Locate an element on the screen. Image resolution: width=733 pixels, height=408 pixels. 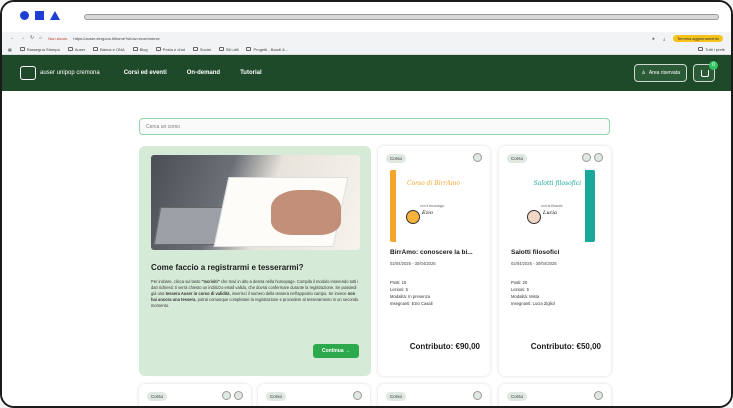
course-thumbnail: Salotti filosofici con la filosofa Lucia is located at coordinates (553, 206).